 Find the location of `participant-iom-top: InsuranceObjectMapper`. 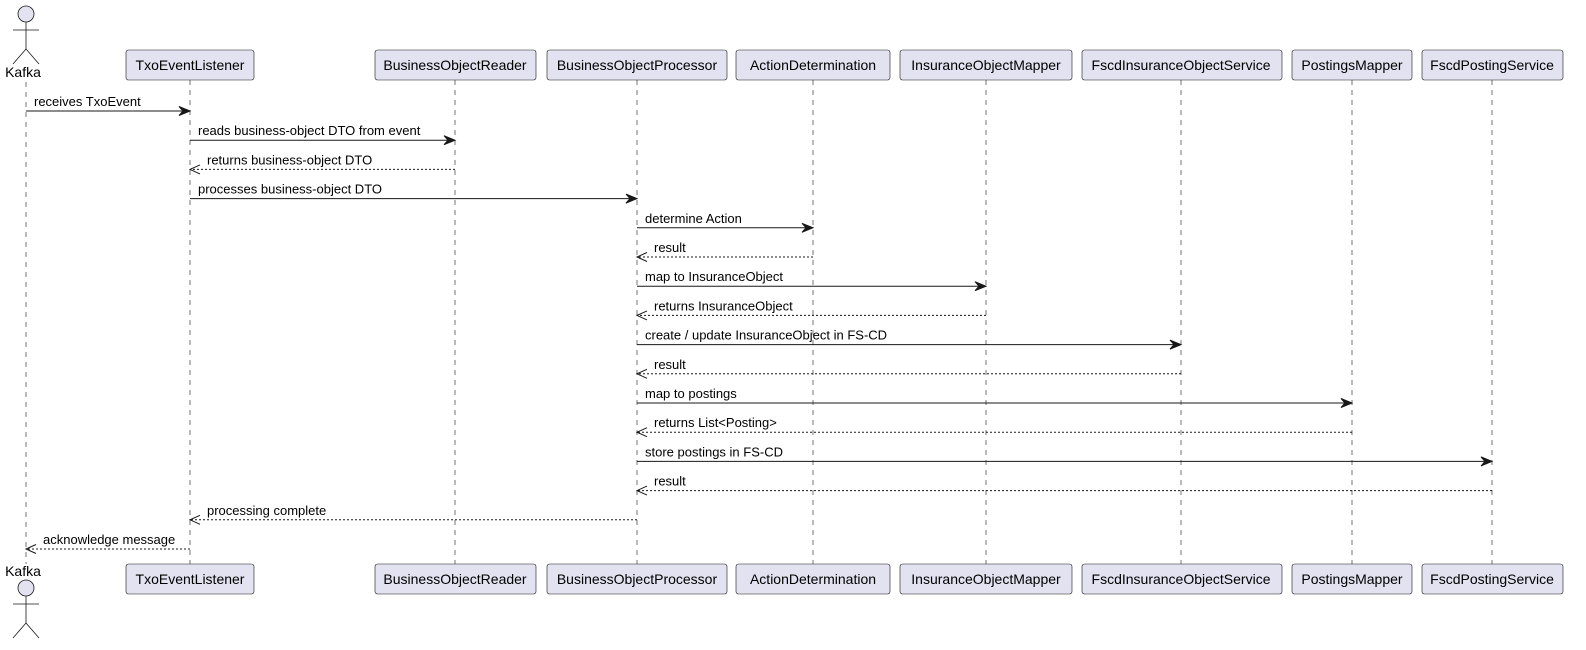

participant-iom-top: InsuranceObjectMapper is located at coordinates (986, 65).